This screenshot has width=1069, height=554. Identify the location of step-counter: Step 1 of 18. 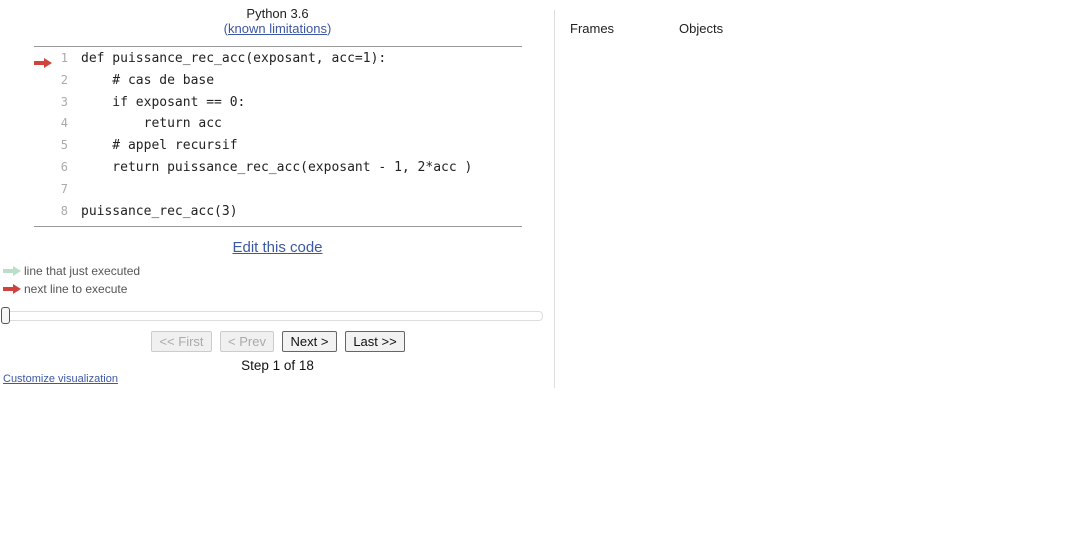
(277, 365).